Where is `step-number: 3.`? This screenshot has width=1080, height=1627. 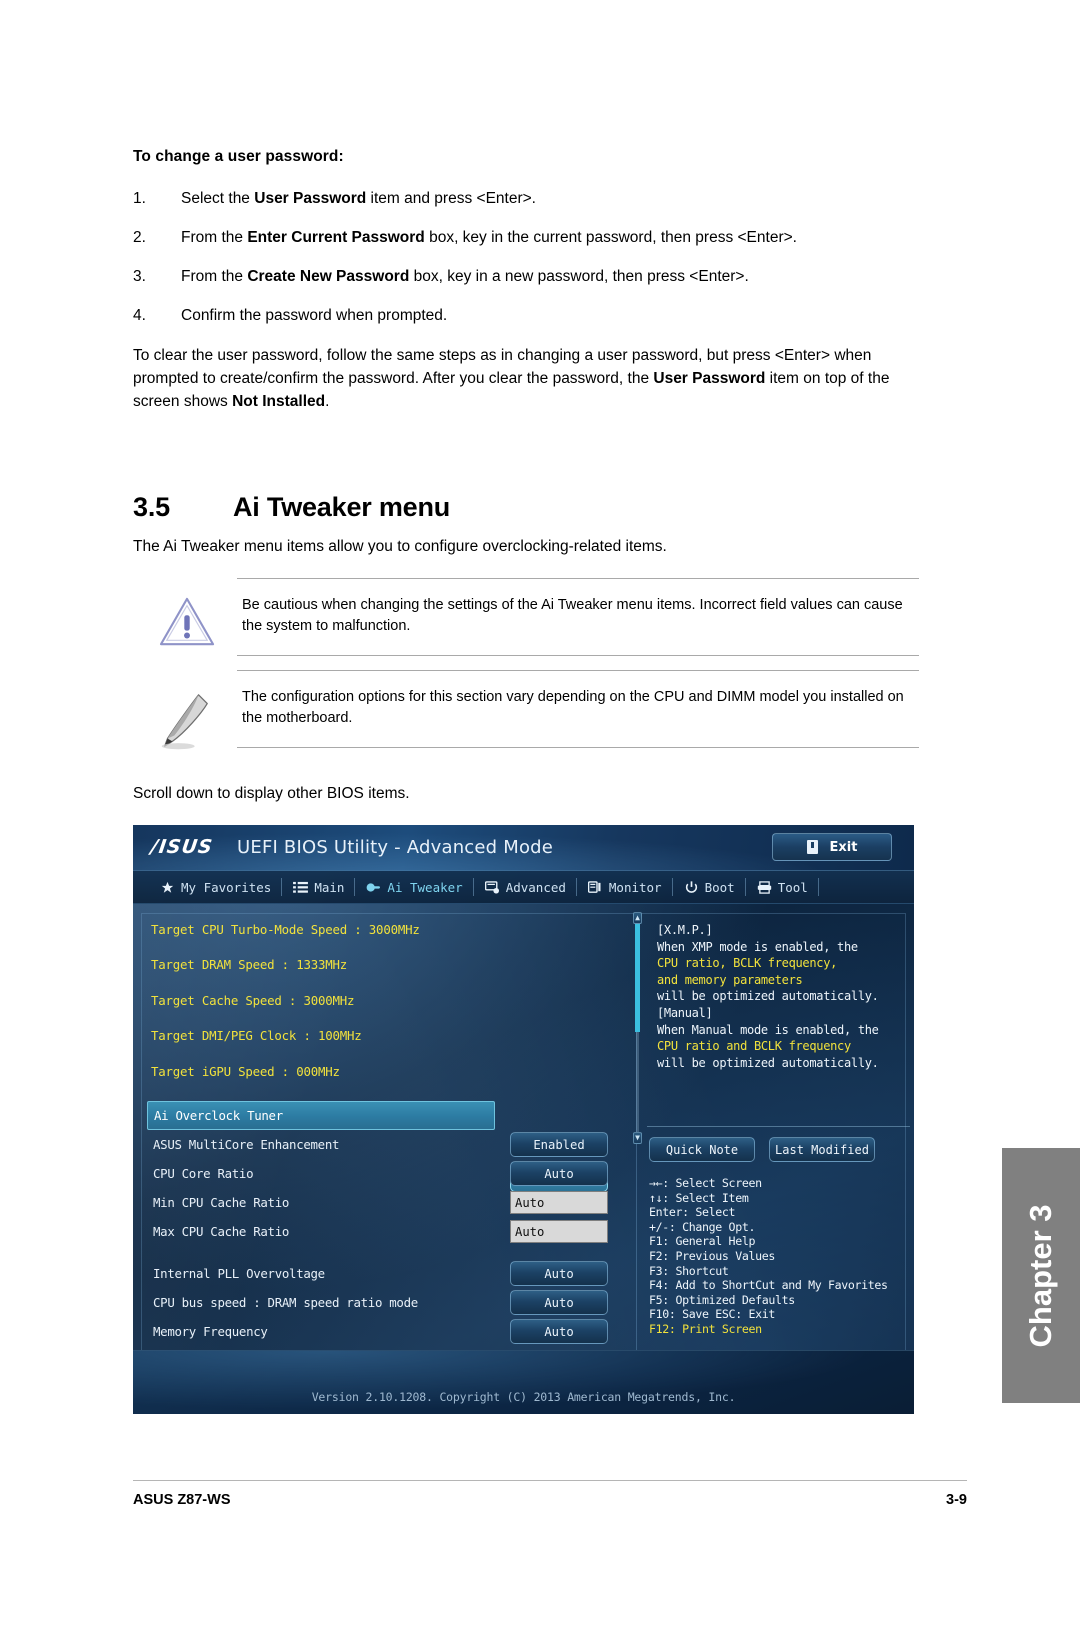
step-number: 3. is located at coordinates (139, 276).